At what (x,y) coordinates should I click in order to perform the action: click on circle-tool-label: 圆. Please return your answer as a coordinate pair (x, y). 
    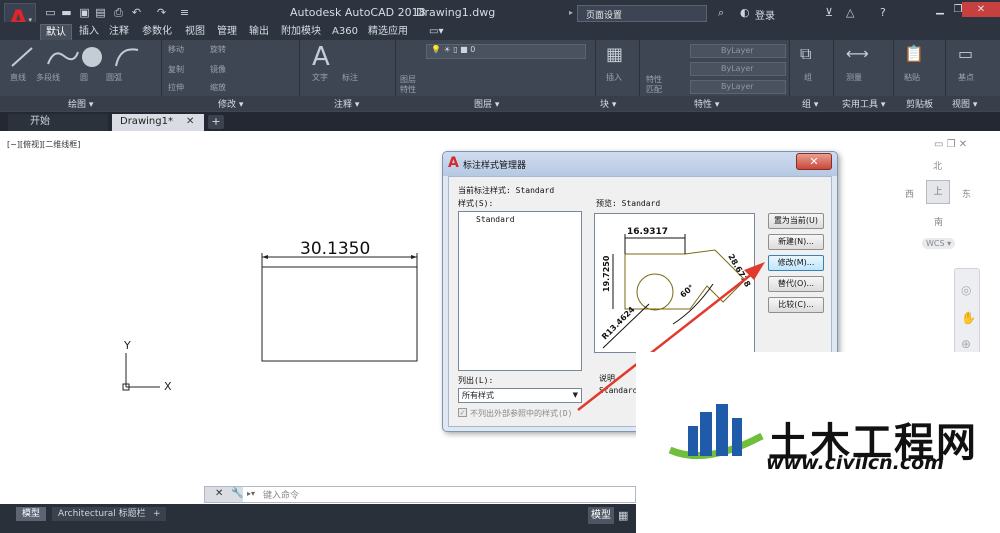
    Looking at the image, I should click on (84, 77).